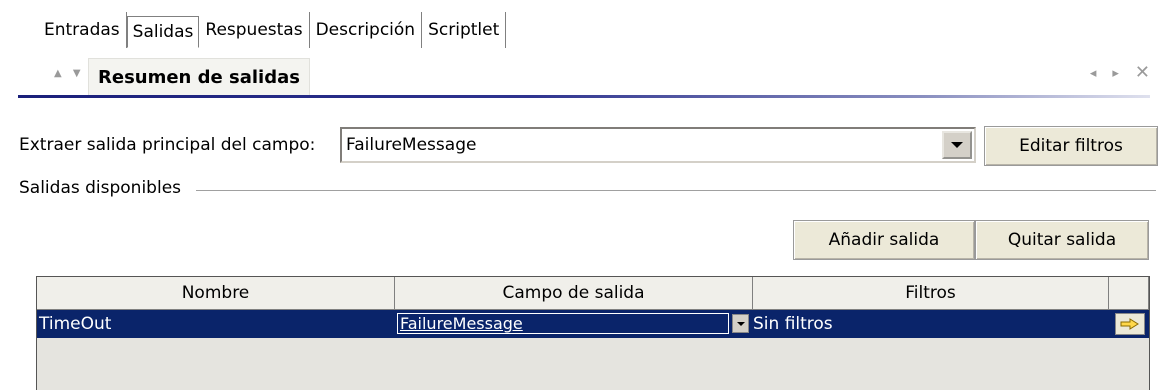 The height and width of the screenshot is (390, 1164). I want to click on column-header-output-field: Campo de salida, so click(574, 293).